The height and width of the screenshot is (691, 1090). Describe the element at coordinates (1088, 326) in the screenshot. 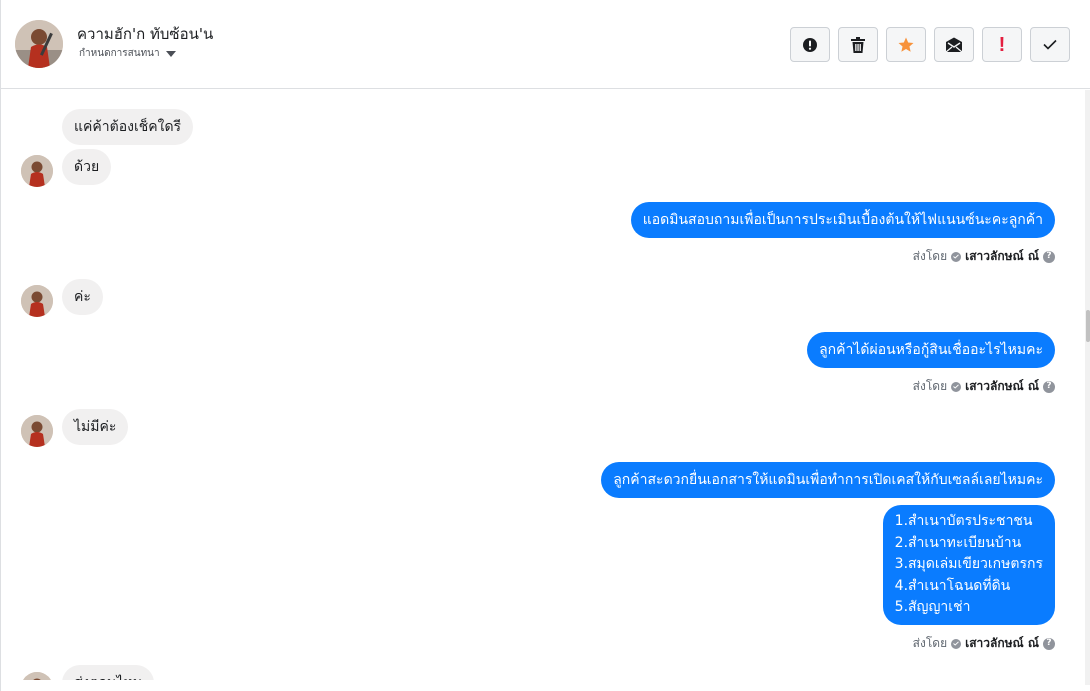

I see `scrollbar-thumb` at that location.